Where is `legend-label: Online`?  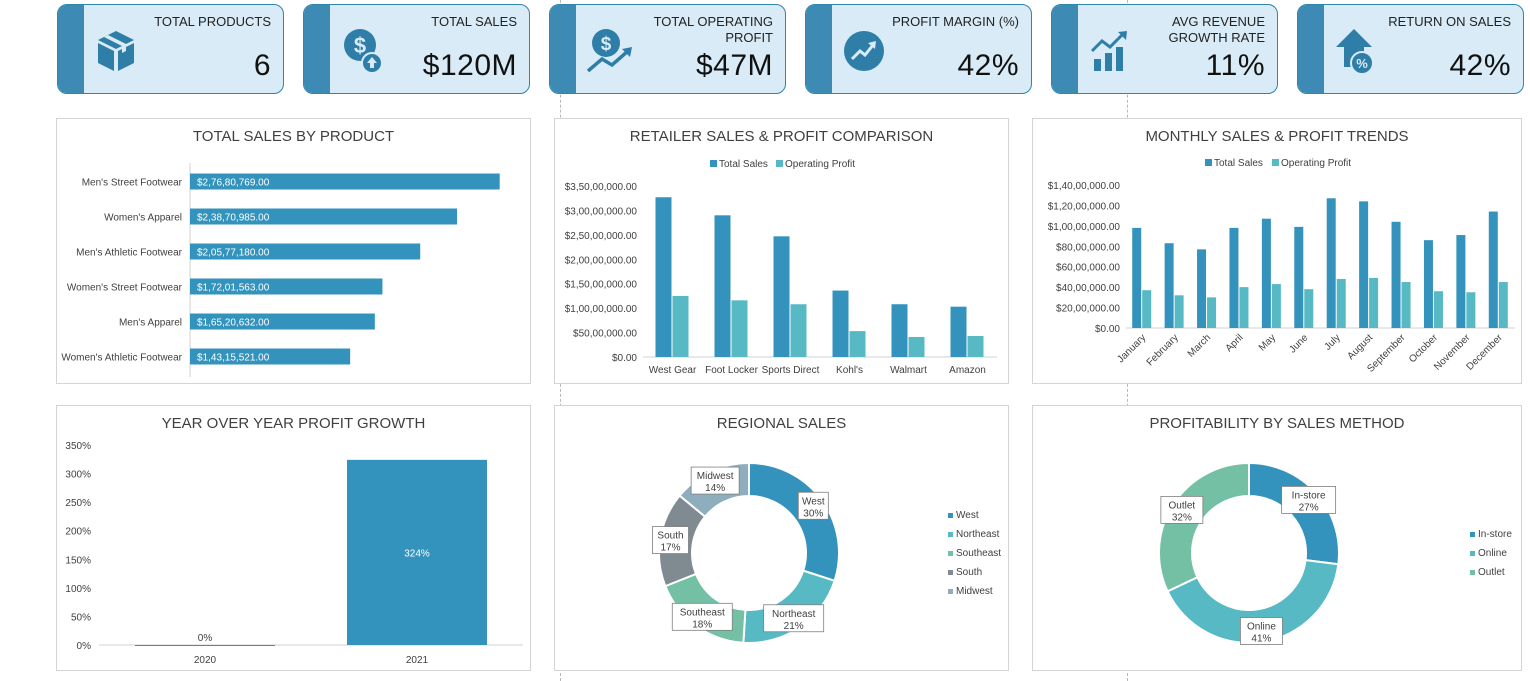
legend-label: Online is located at coordinates (1492, 553).